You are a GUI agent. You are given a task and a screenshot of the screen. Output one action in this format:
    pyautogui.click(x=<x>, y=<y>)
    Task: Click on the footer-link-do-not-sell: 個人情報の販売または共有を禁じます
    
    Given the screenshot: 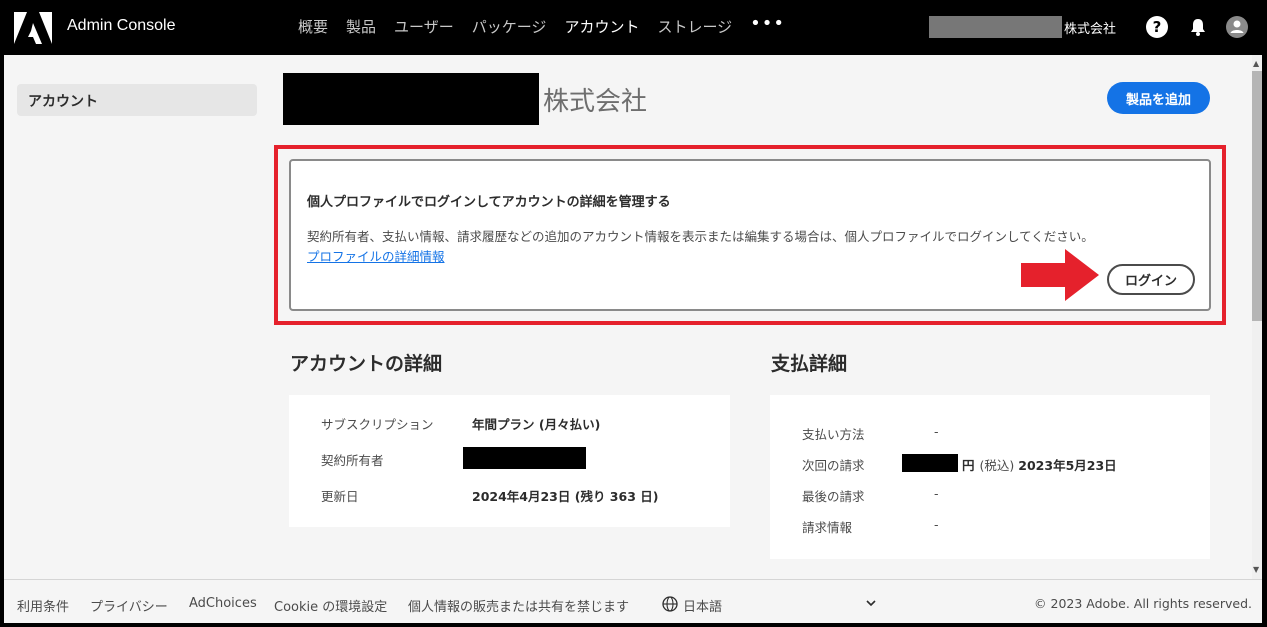 What is the action you would take?
    pyautogui.click(x=518, y=605)
    